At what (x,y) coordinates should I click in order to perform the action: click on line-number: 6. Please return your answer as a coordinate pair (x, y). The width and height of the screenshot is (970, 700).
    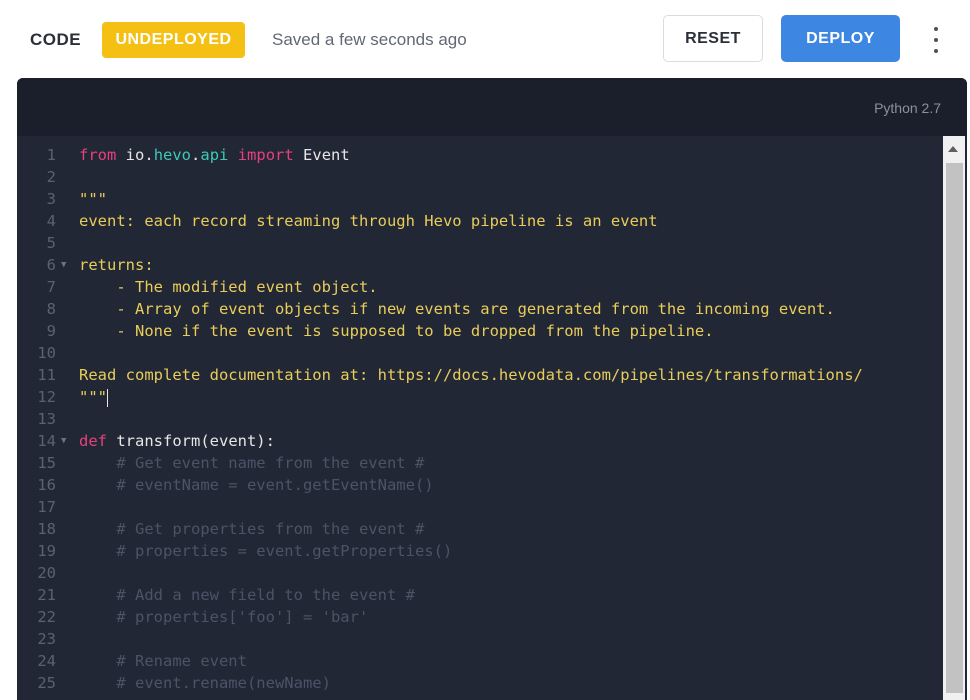
    Looking at the image, I should click on (51, 265).